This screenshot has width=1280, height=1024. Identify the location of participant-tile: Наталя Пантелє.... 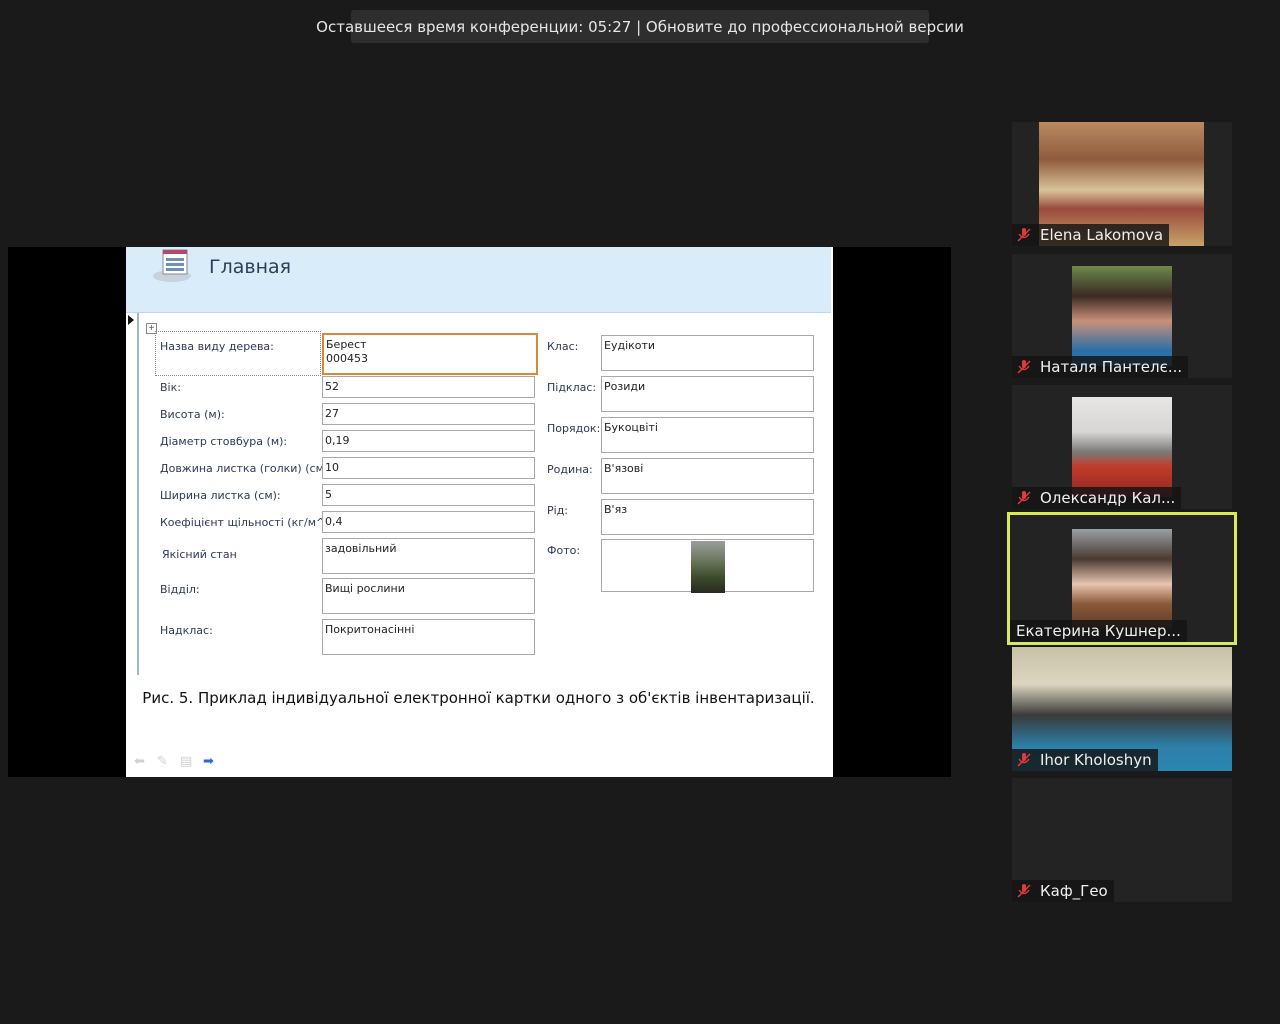
(1122, 316).